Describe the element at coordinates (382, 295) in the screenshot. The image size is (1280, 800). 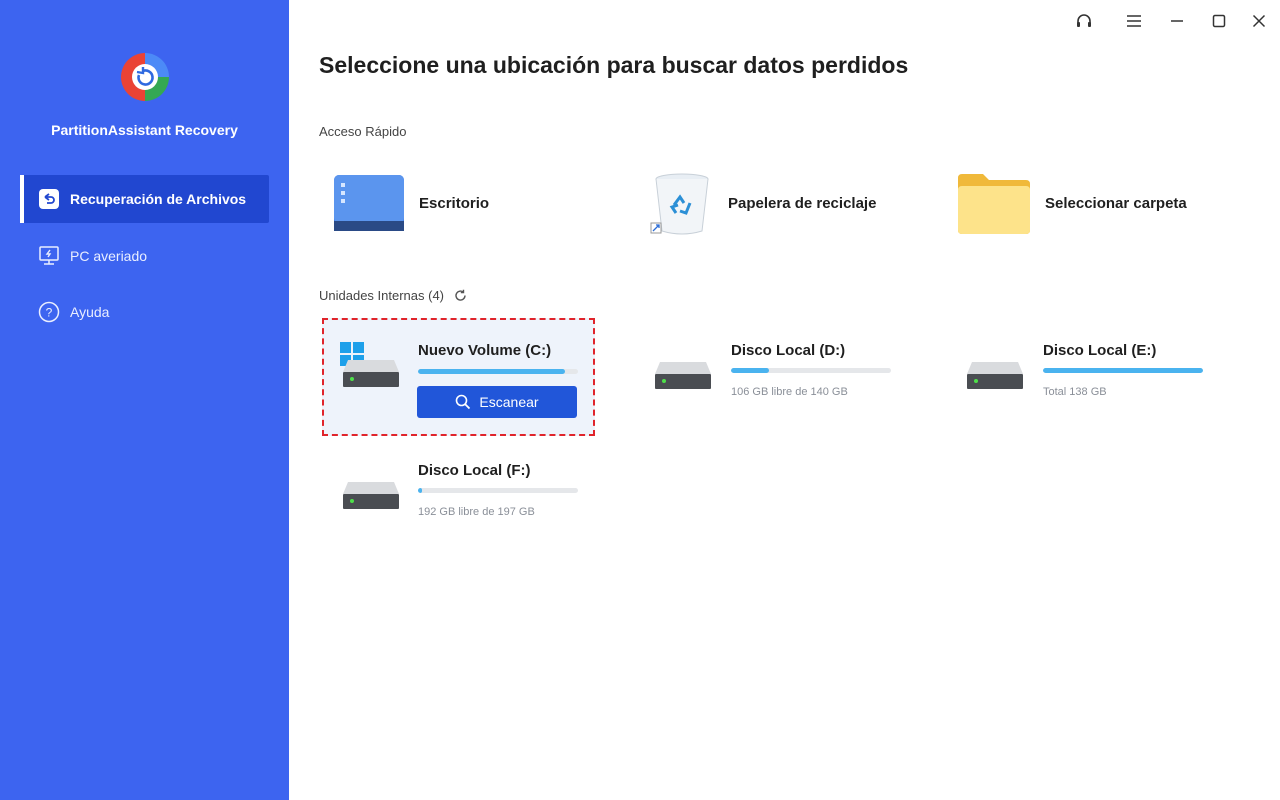
I see `internal-drives-label: Unidades Internas (4)` at that location.